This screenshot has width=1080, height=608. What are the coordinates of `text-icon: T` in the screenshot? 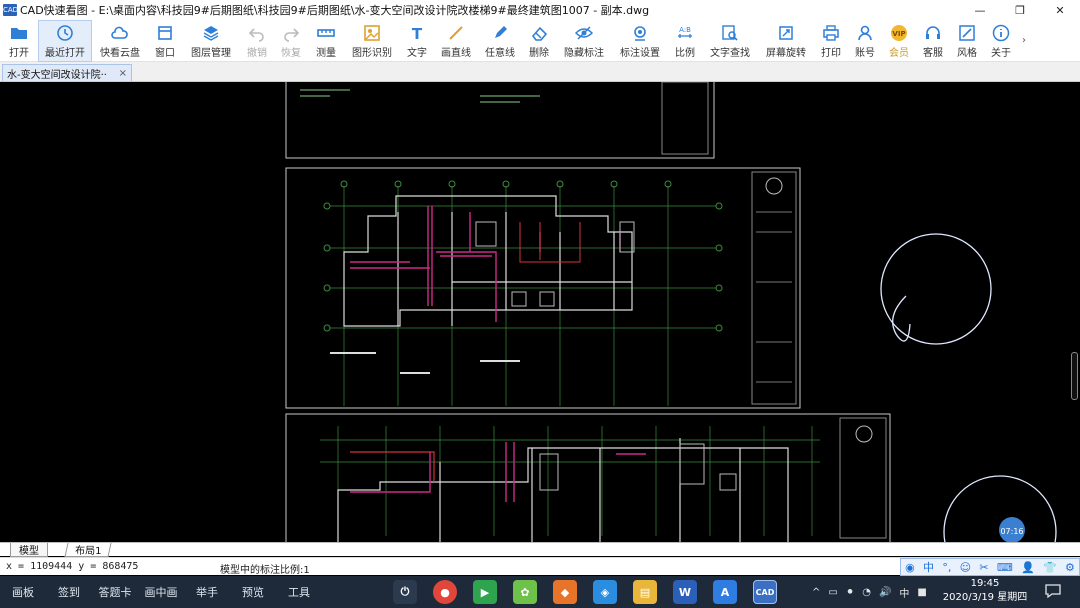 It's located at (417, 33).